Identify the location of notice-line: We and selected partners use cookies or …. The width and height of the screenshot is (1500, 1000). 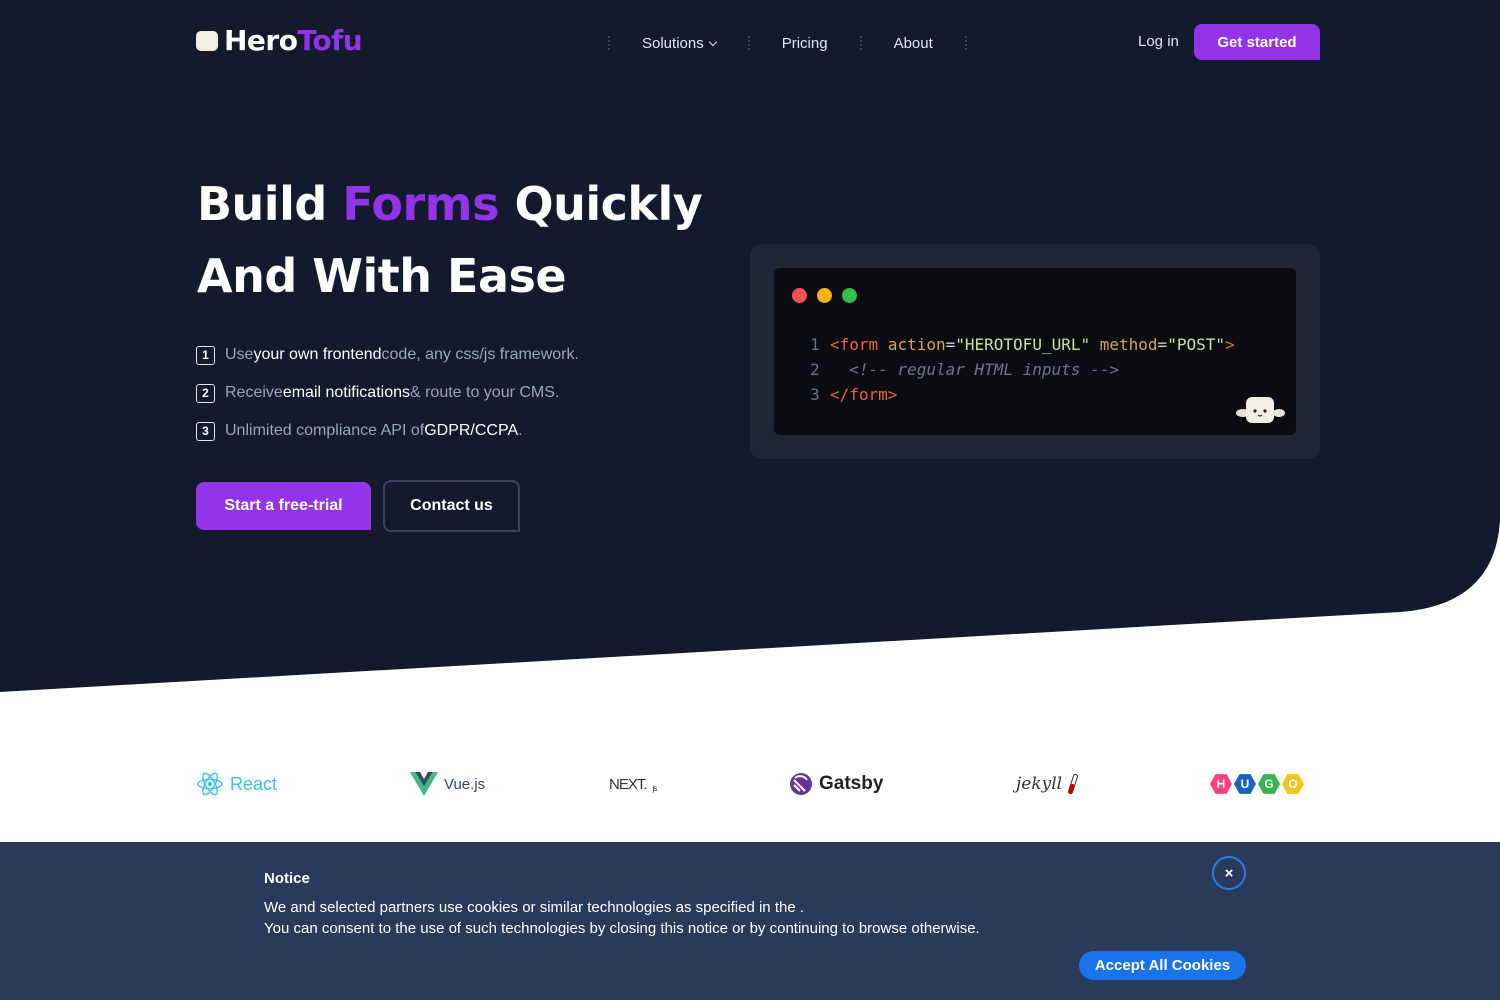
(534, 907).